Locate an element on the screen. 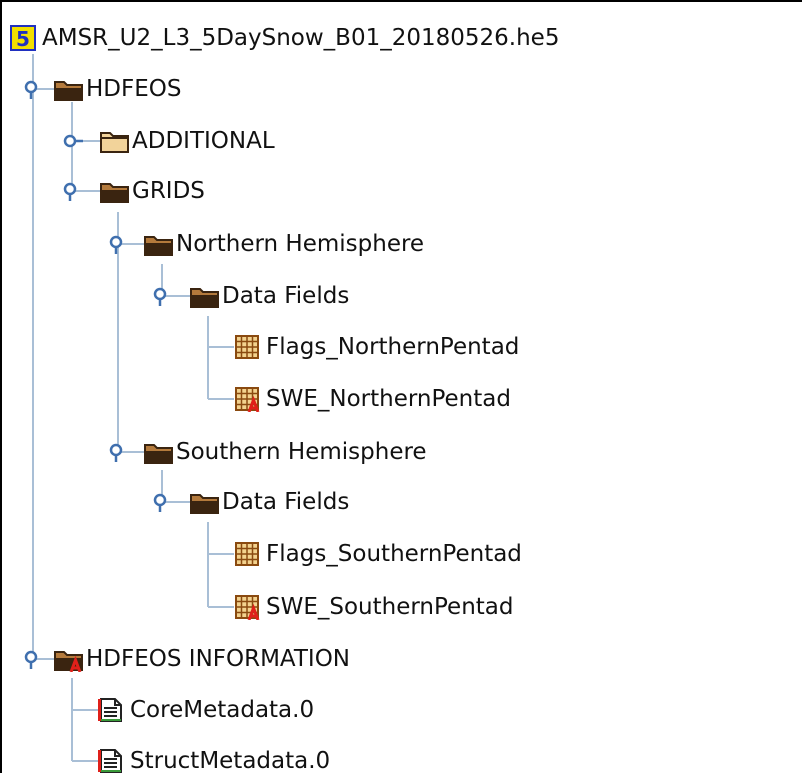  tree-node-swe-northern-pentad: SWE_NorthernPentad is located at coordinates (372, 399).